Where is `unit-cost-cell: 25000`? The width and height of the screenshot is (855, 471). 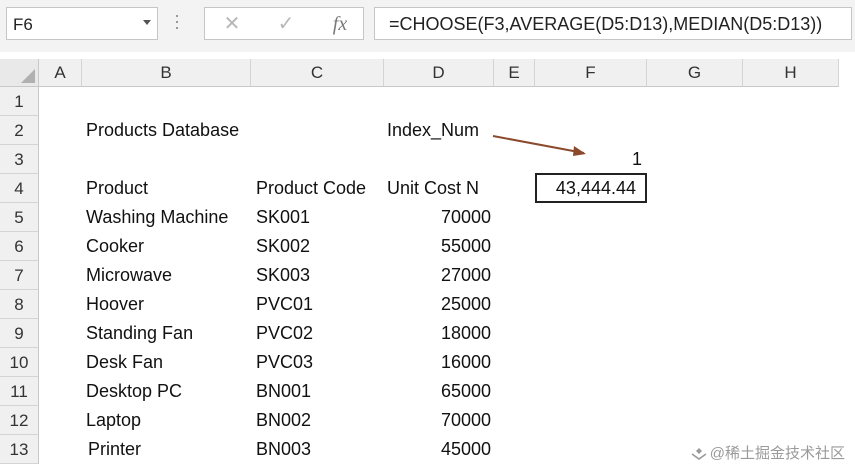 unit-cost-cell: 25000 is located at coordinates (437, 304).